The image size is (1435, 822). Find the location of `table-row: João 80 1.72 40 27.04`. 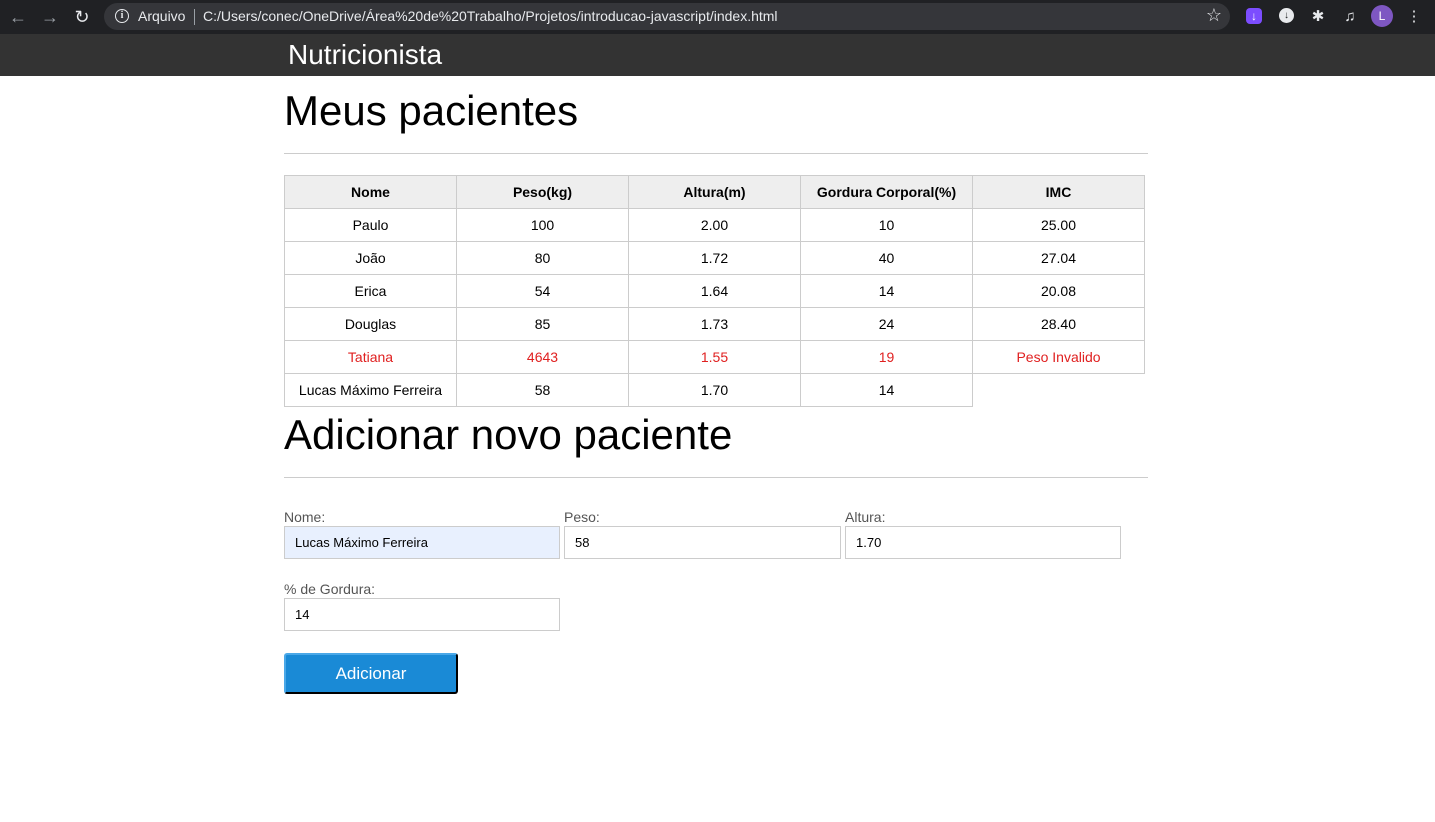

table-row: João 80 1.72 40 27.04 is located at coordinates (714, 258).